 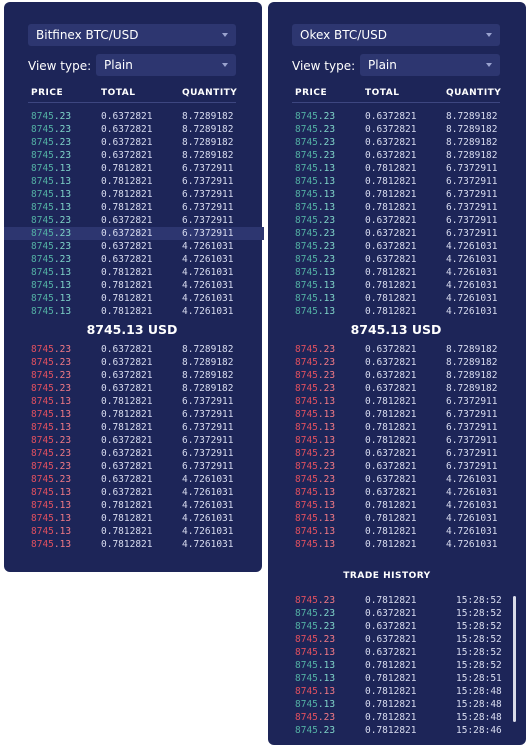 I want to click on trade-row: 8745.13 0.6372821 15:28:52, so click(x=398, y=652).